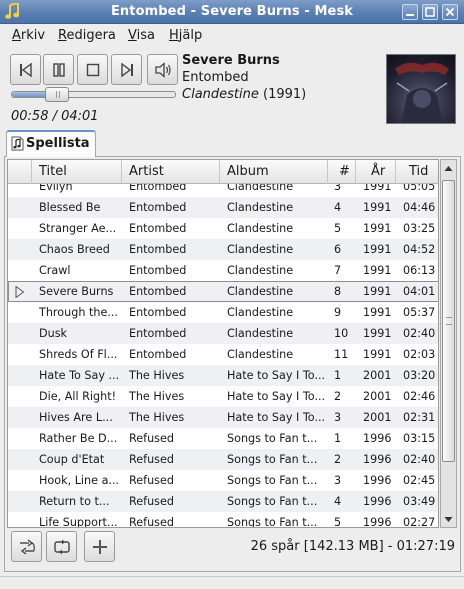 This screenshot has width=464, height=589. Describe the element at coordinates (419, 501) in the screenshot. I see `cell-time: 03:49` at that location.